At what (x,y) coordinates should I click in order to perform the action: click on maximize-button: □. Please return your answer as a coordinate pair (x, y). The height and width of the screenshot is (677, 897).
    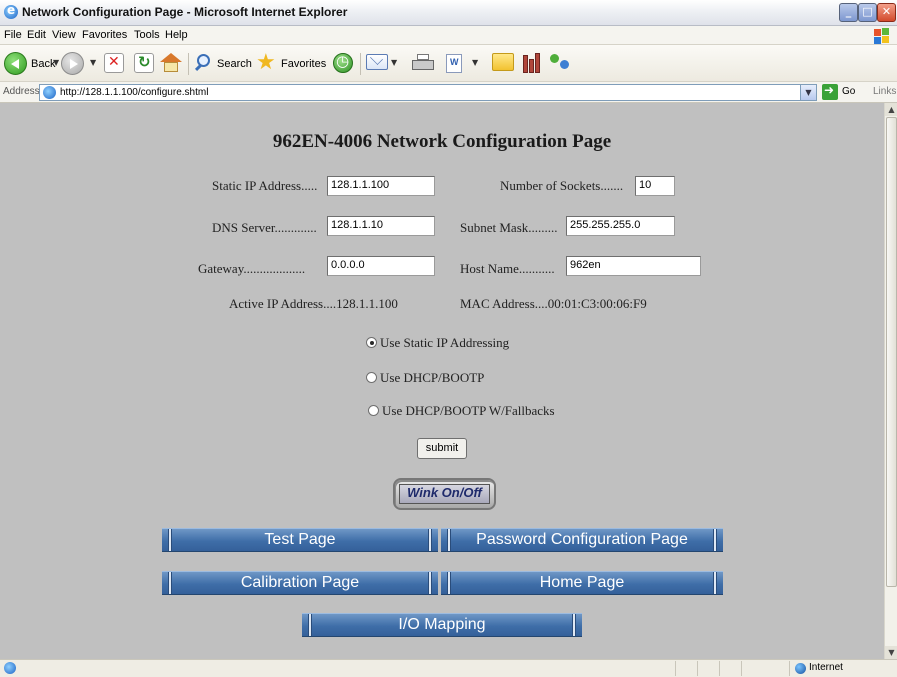
    Looking at the image, I should click on (867, 12).